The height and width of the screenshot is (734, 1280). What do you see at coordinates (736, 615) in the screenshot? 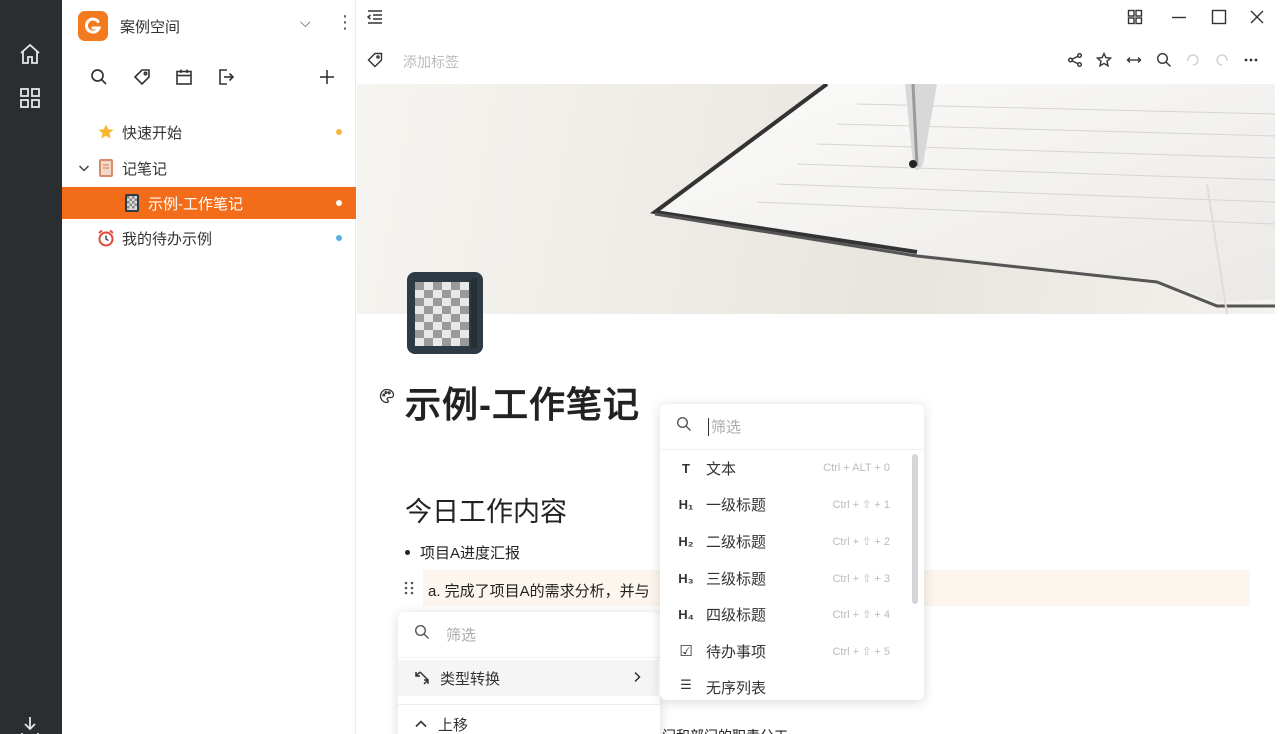
I see `menu-item-label: 四级标题` at bounding box center [736, 615].